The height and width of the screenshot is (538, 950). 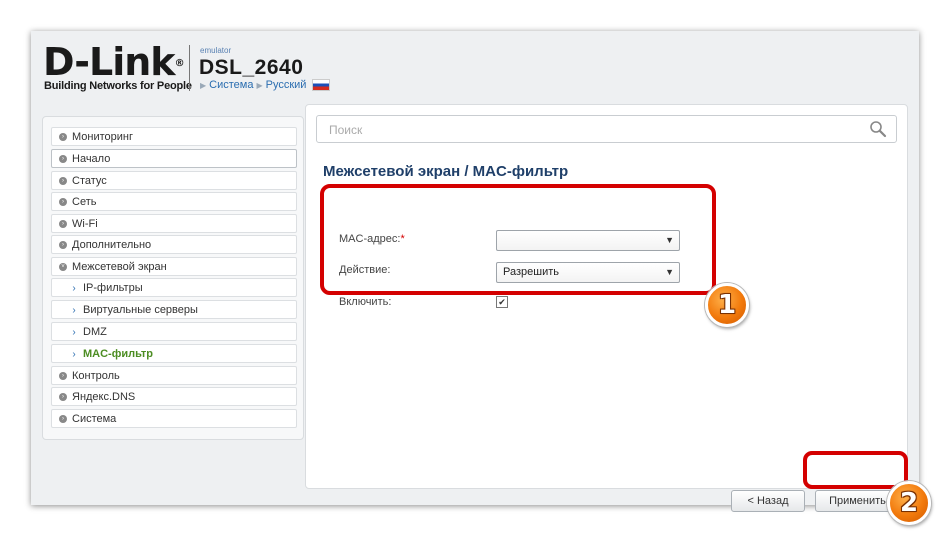 What do you see at coordinates (174, 158) in the screenshot?
I see `sidebar-item-start: › Начало` at bounding box center [174, 158].